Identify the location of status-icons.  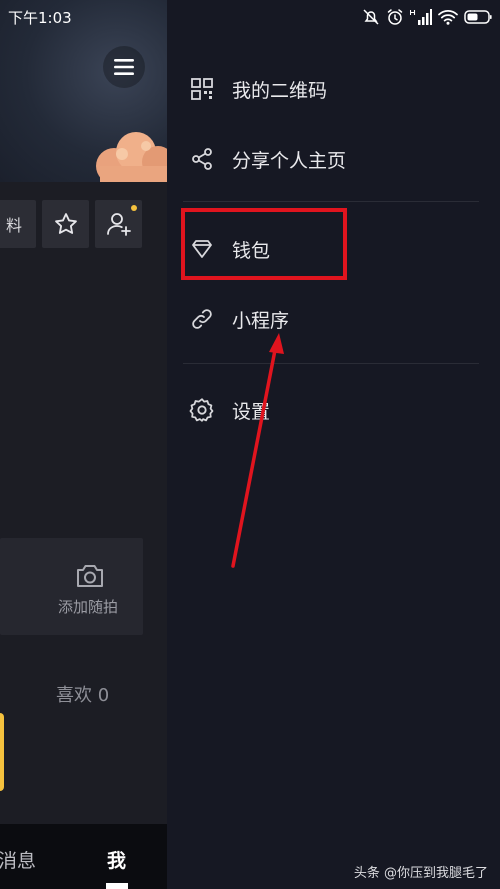
(427, 17).